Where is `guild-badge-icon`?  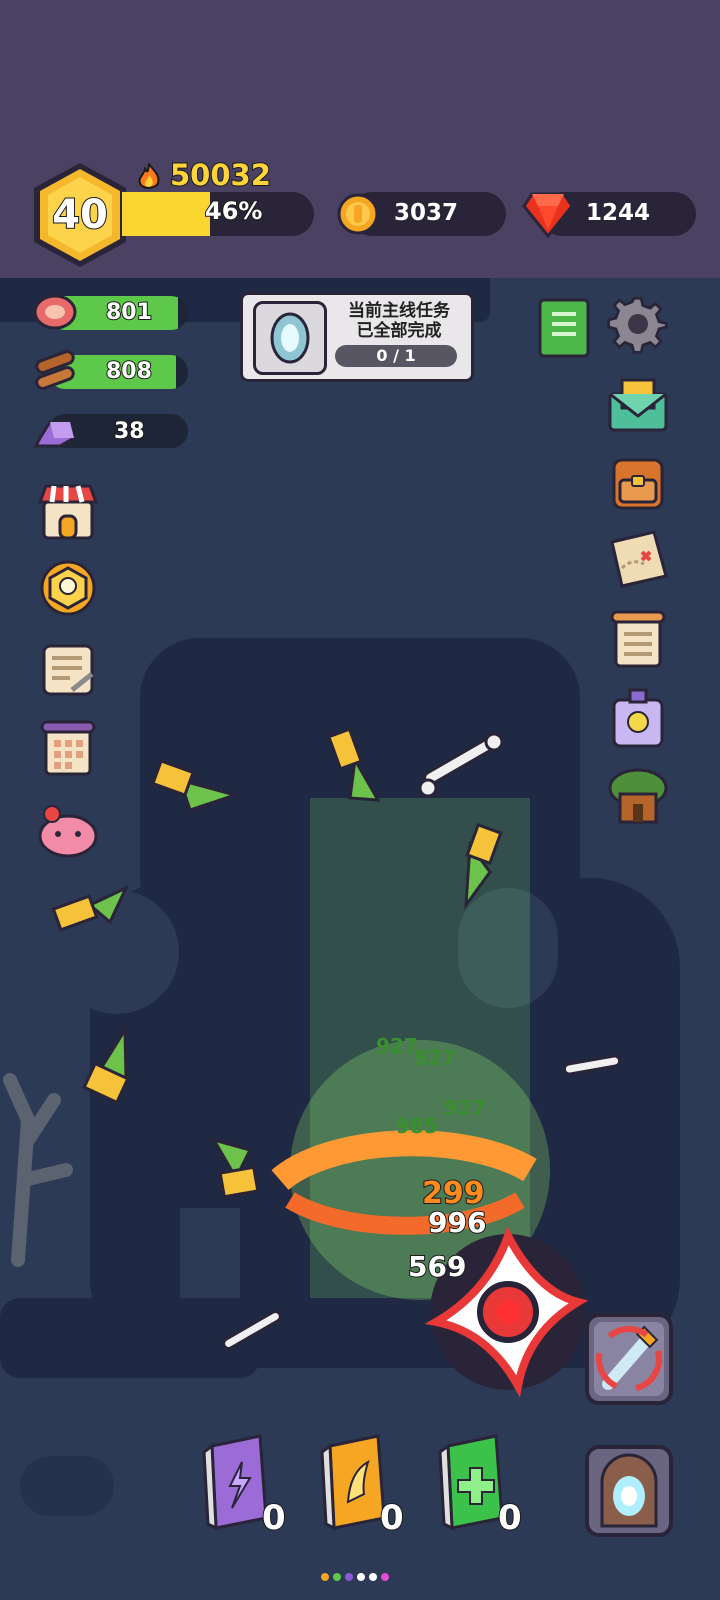 guild-badge-icon is located at coordinates (68, 588).